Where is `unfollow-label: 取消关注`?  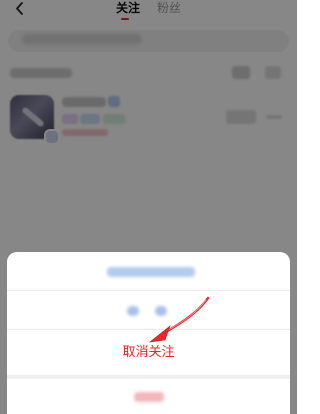 unfollow-label: 取消关注 is located at coordinates (148, 352).